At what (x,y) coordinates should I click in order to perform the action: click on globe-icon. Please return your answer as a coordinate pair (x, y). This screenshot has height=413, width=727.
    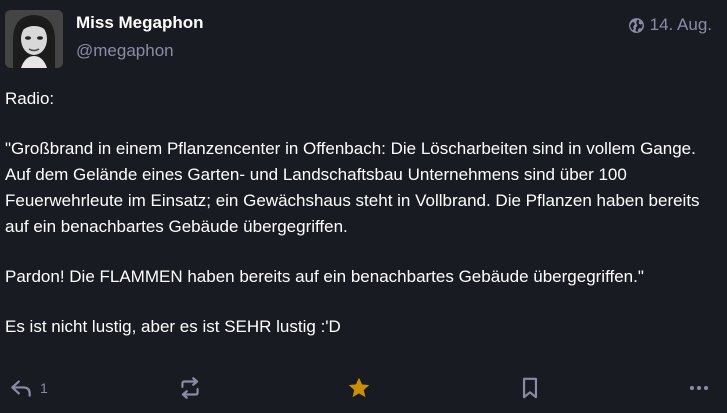
    Looking at the image, I should click on (636, 25).